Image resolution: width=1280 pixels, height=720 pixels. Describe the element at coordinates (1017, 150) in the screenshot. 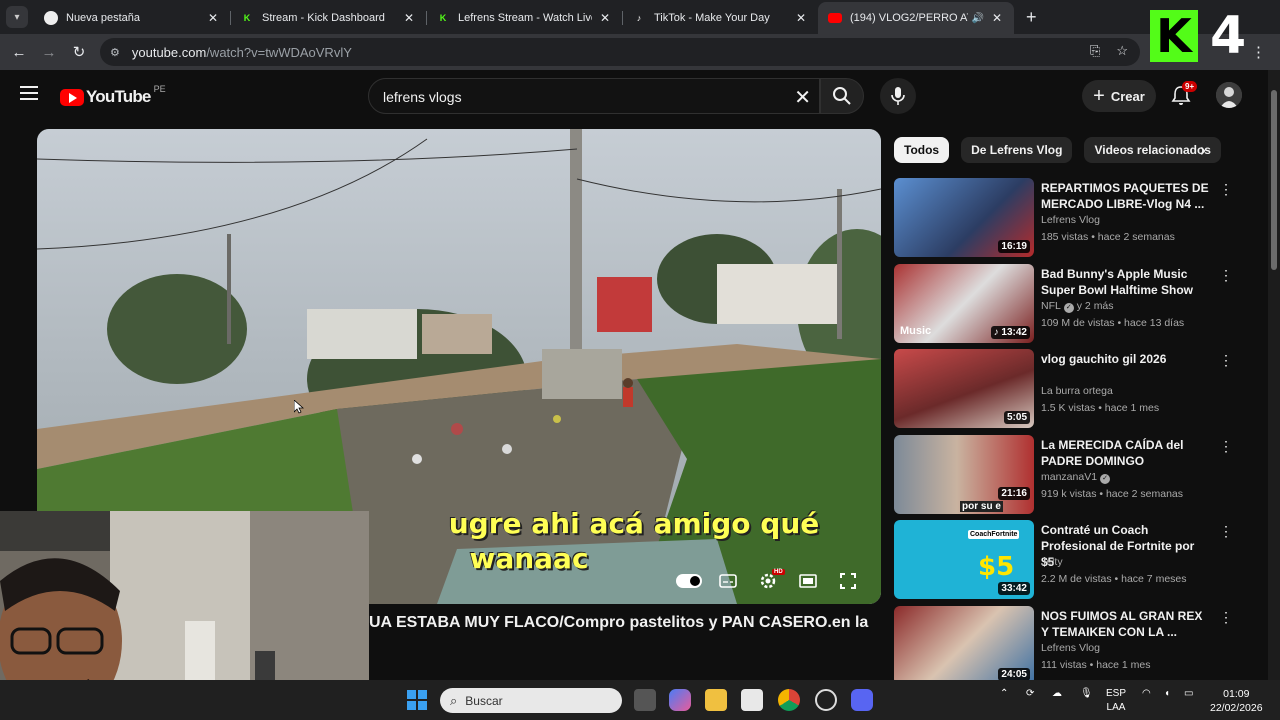

I see `chip-channel: De Lefrens Vlog` at that location.